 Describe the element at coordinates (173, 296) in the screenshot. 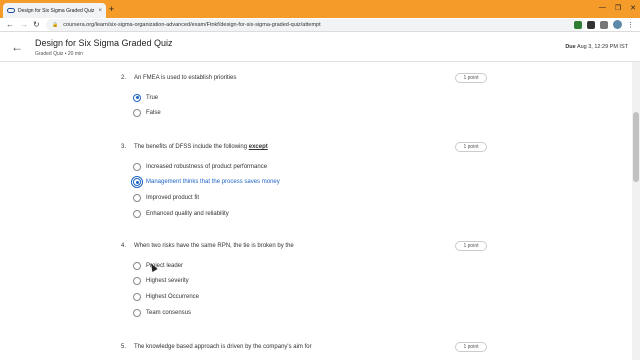

I see `option-label: Highest Occurrence` at that location.